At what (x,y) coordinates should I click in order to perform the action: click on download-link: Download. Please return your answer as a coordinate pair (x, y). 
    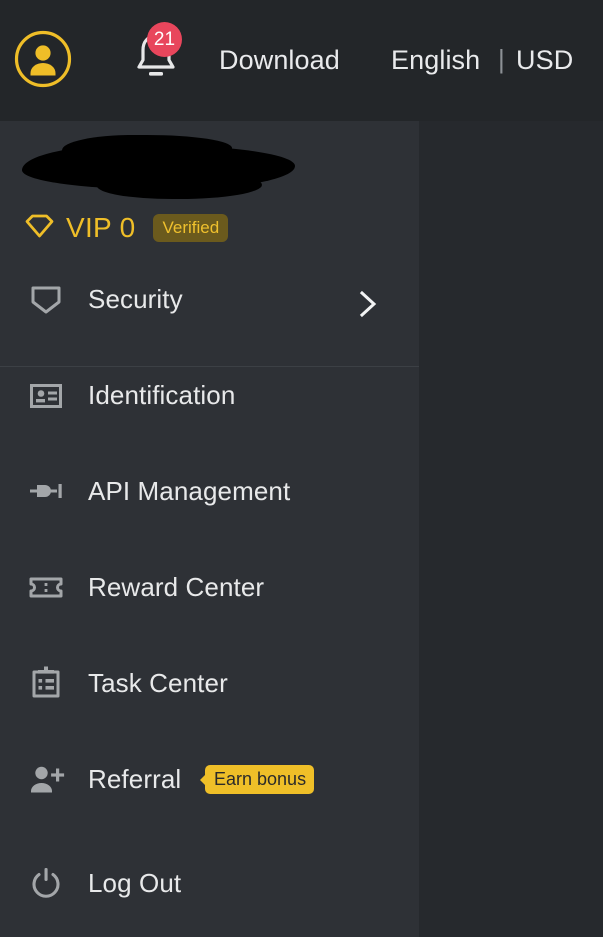
    Looking at the image, I should click on (279, 60).